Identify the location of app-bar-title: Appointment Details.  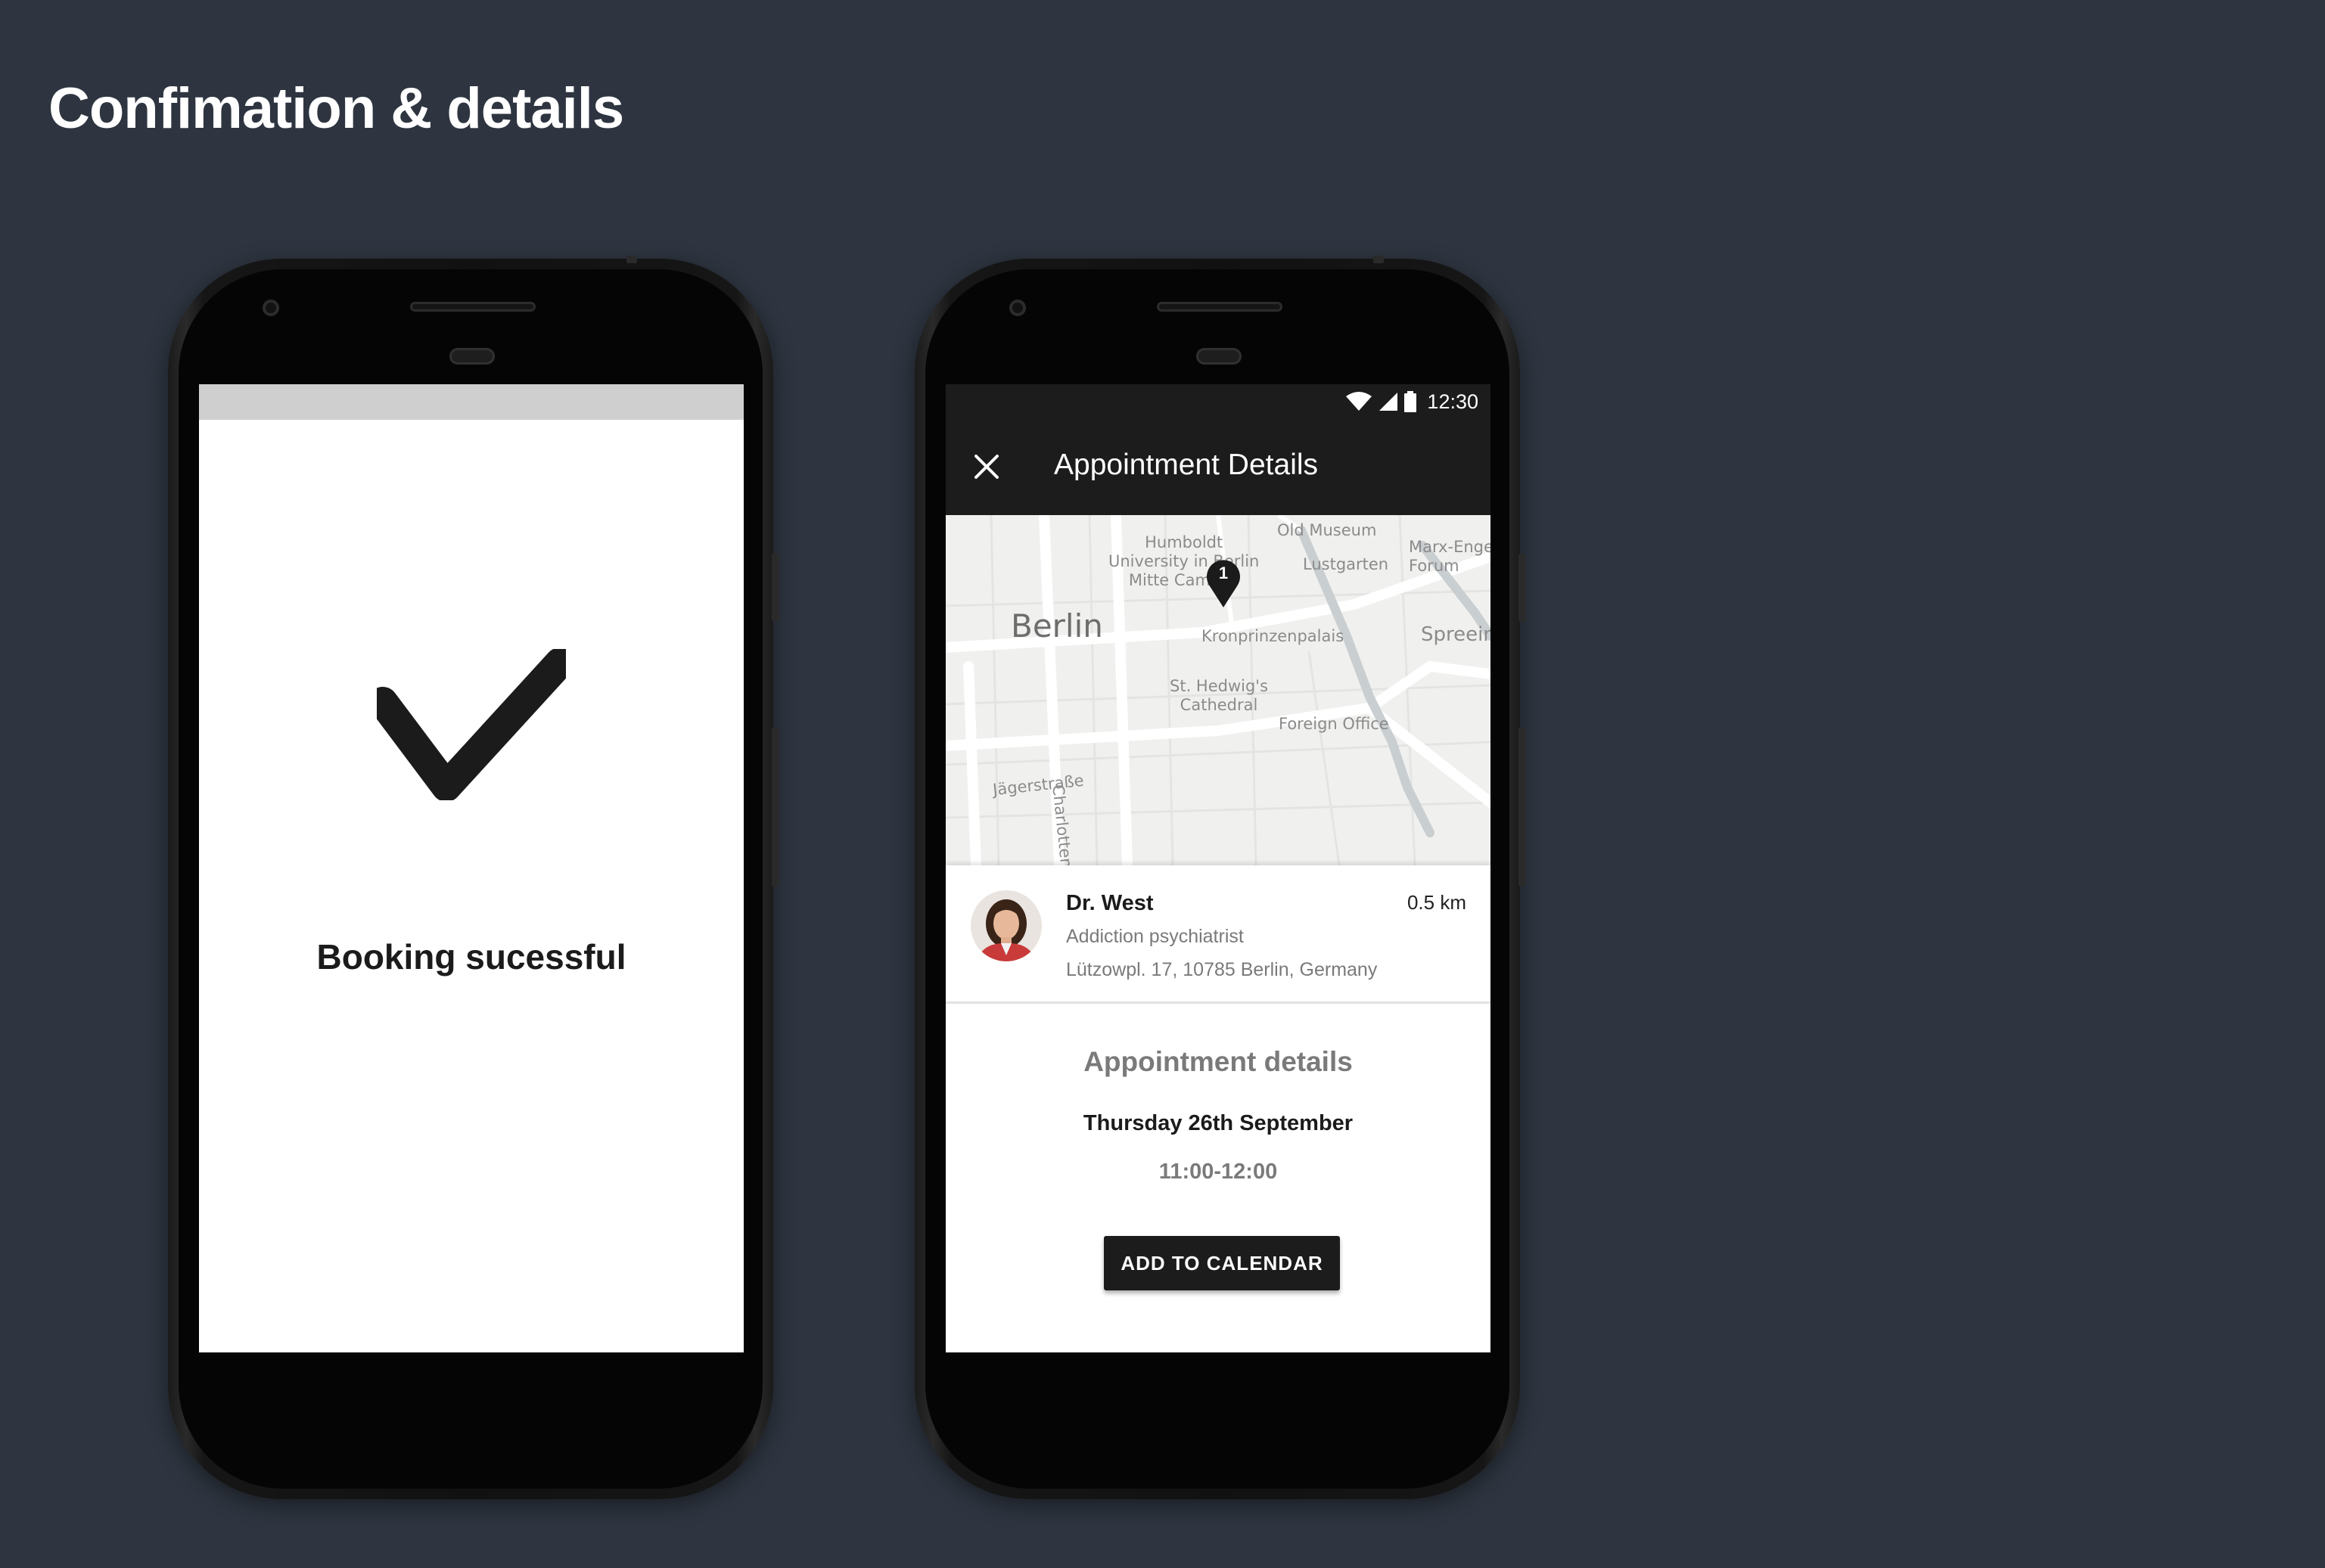
(1186, 465).